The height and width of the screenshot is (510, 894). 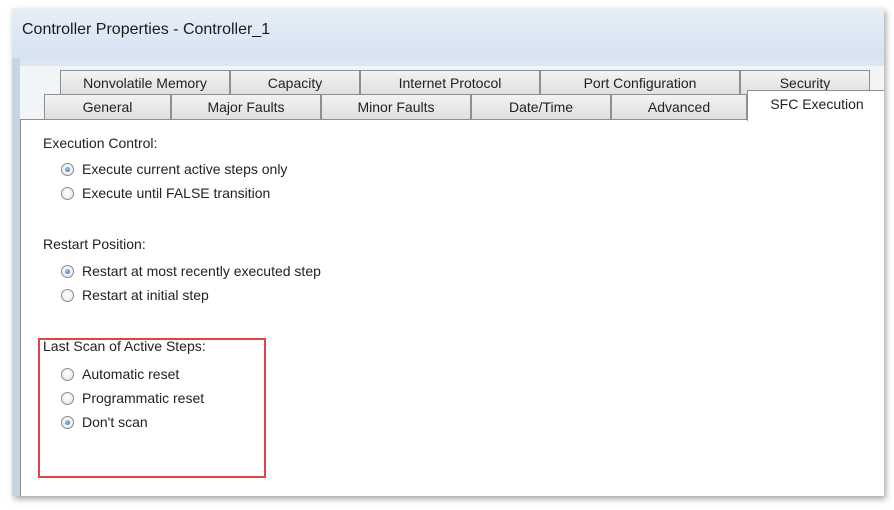 I want to click on tab-advanced: Advanced, so click(x=679, y=106).